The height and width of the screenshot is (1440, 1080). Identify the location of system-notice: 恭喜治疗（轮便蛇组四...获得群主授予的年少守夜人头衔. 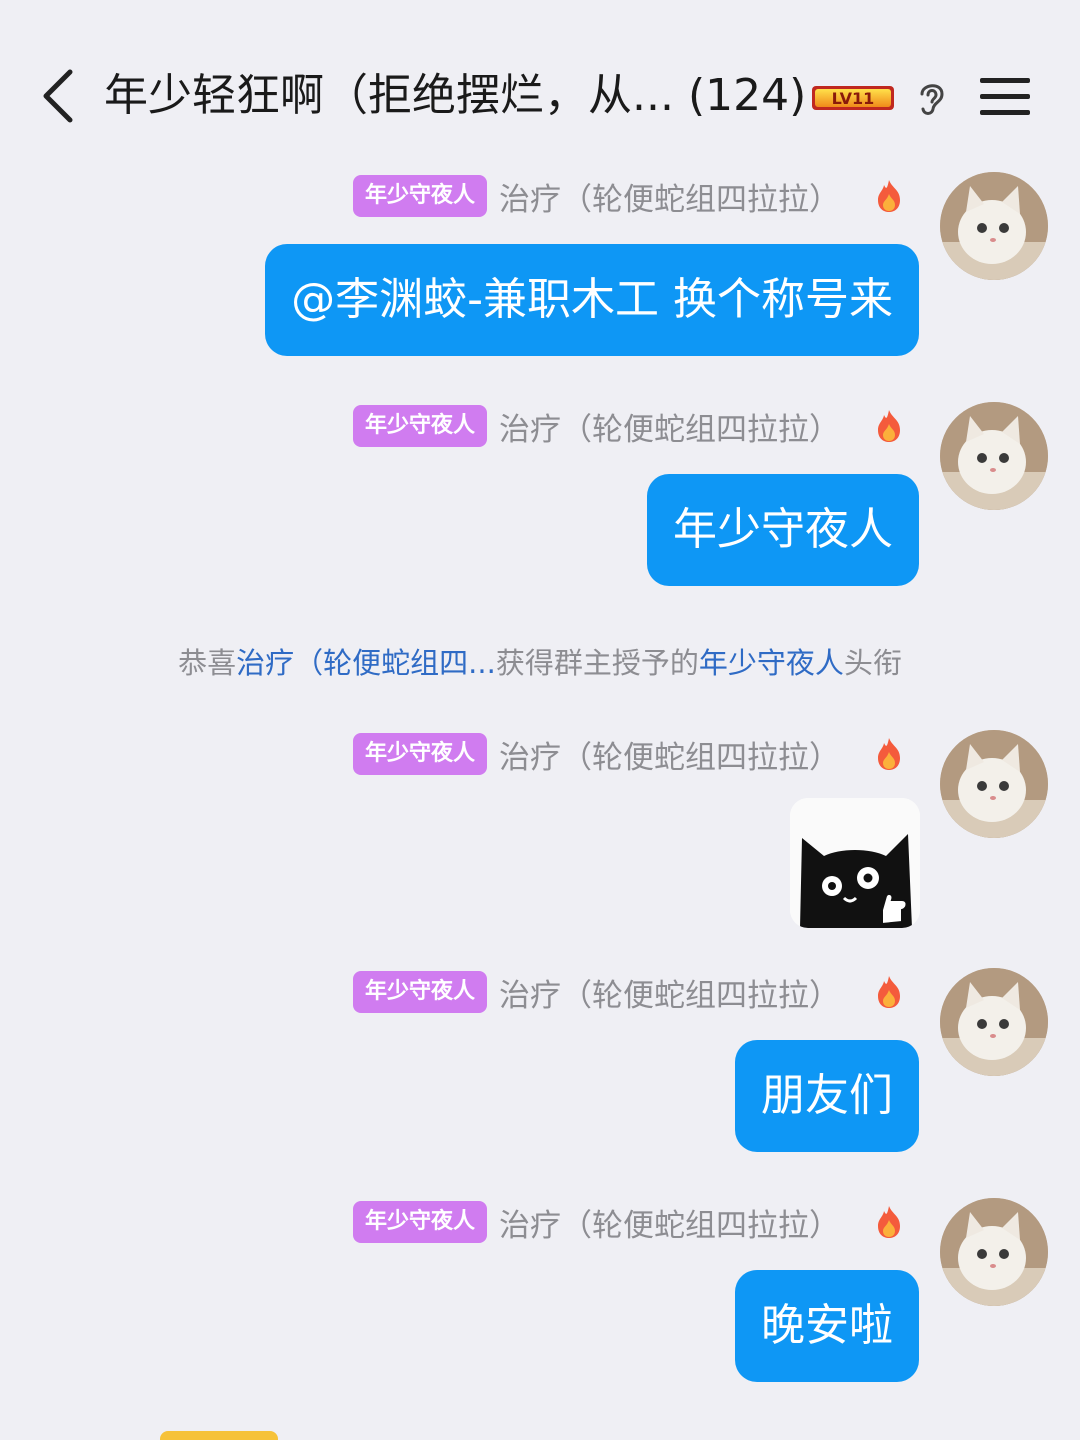
(540, 661).